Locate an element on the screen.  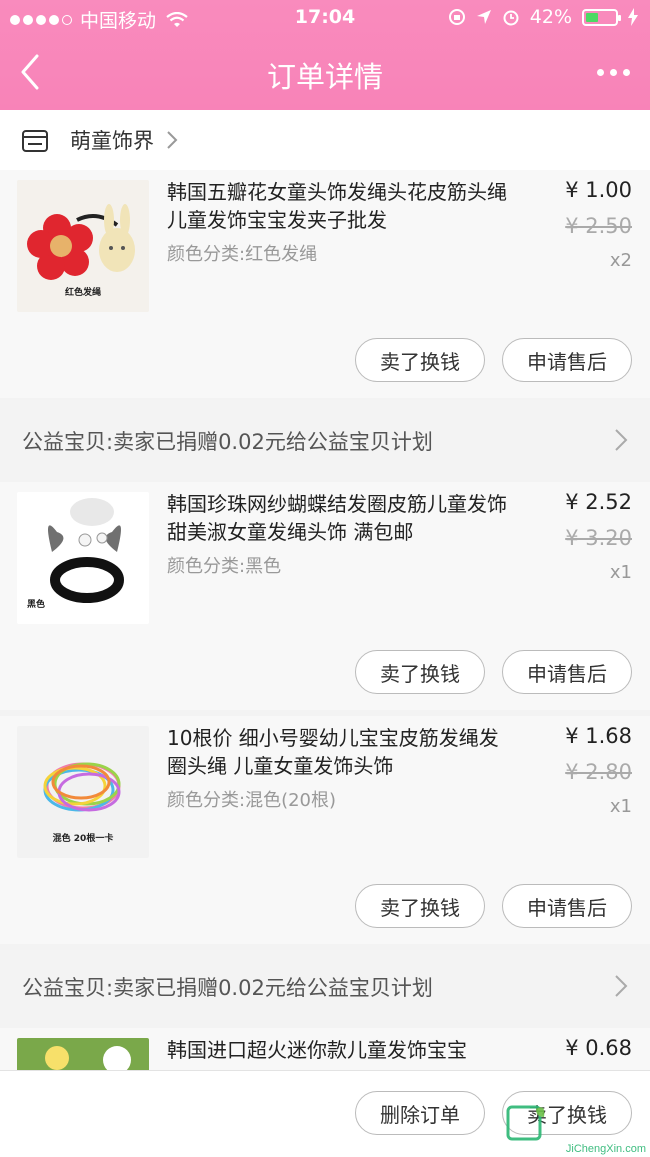
bottom-action-bar: 删除订单 卖了换钱 JiChengXin.com is located at coordinates (325, 1113).